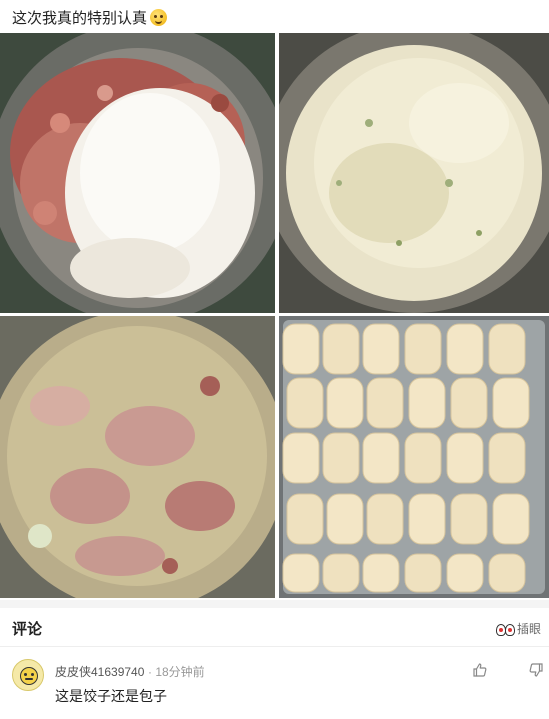 The height and width of the screenshot is (719, 549). I want to click on eyes-icon, so click(505, 629).